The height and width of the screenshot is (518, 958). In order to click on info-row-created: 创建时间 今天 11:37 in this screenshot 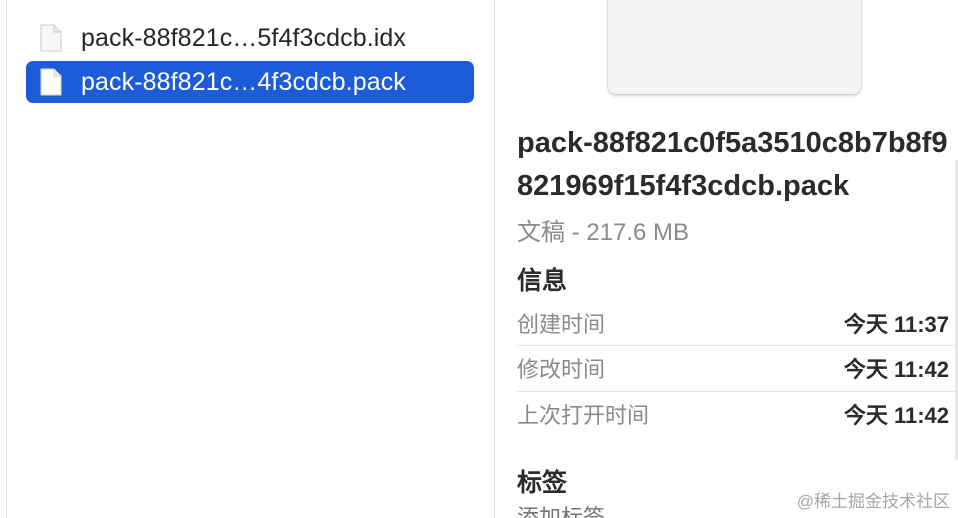, I will do `click(735, 322)`.